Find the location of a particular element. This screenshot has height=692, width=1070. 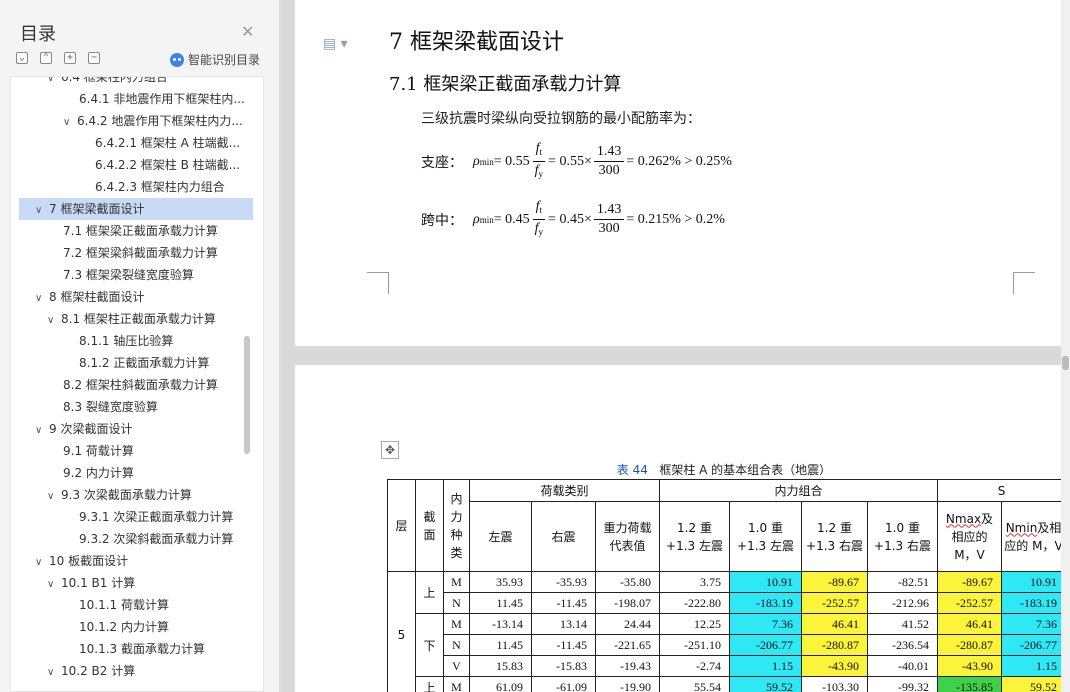

close-icon: ✕ is located at coordinates (247, 31).